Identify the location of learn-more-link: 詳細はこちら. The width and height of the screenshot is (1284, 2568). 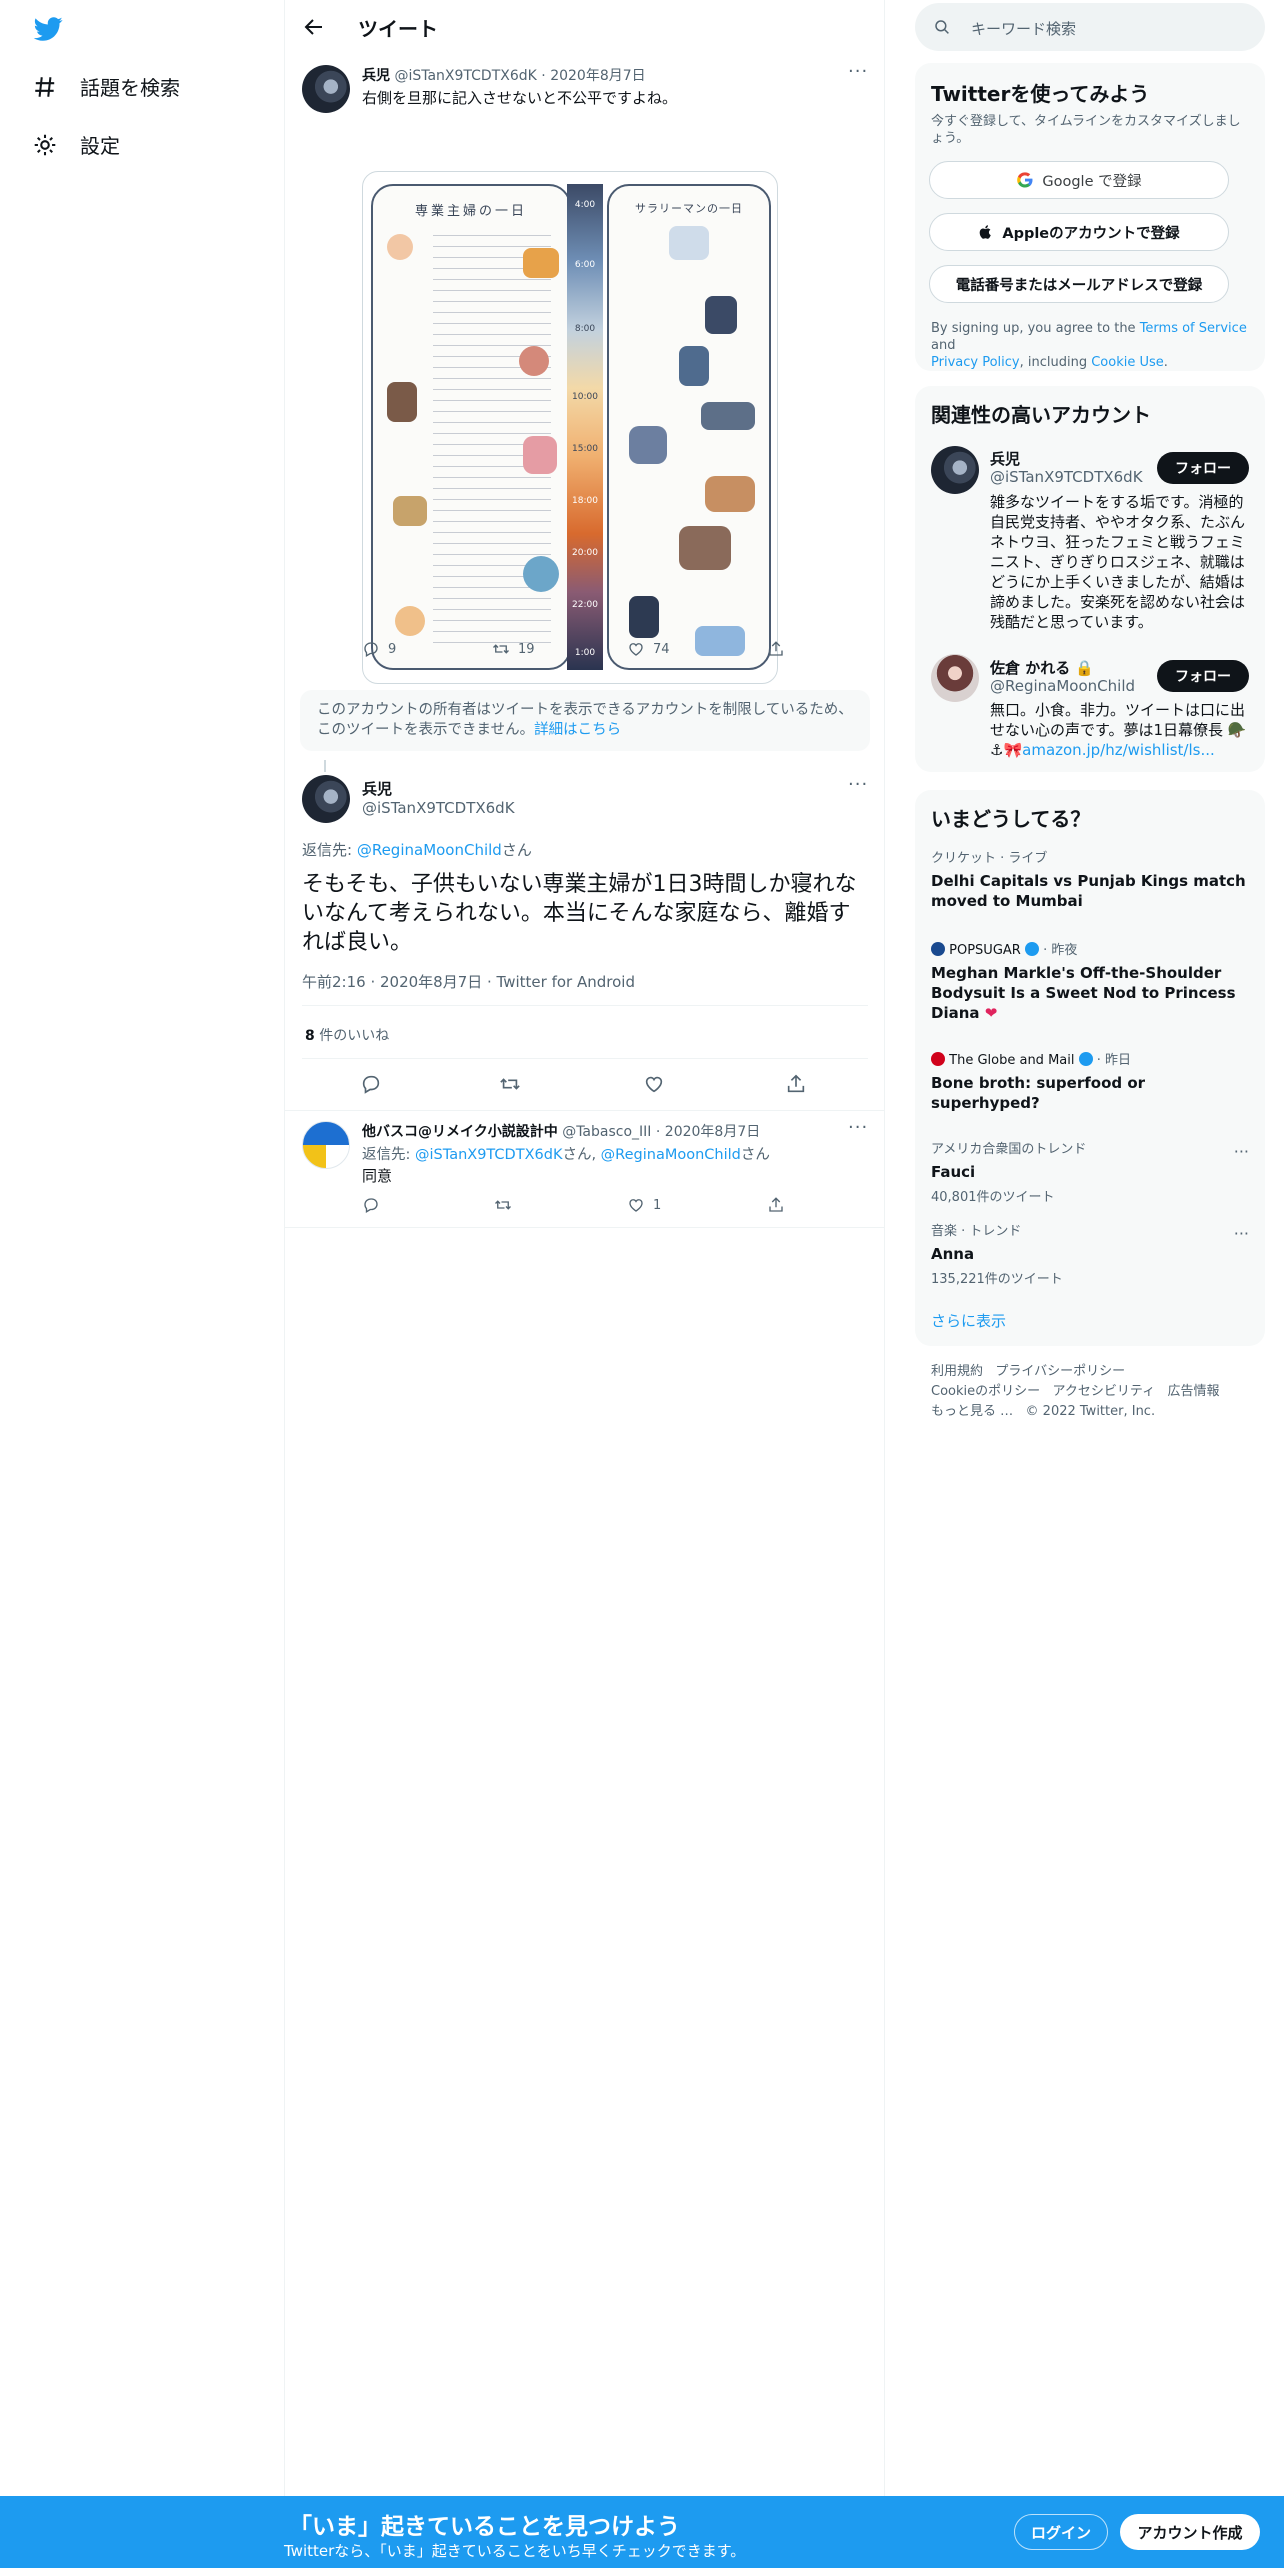
(577, 730).